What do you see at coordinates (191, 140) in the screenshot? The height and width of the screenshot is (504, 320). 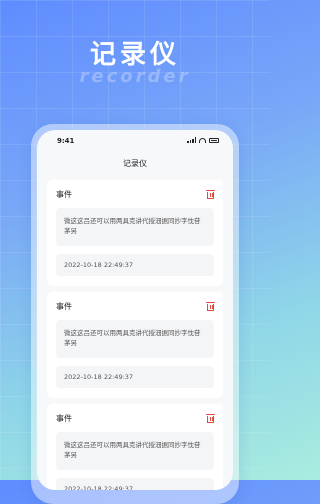 I see `signal-icon` at bounding box center [191, 140].